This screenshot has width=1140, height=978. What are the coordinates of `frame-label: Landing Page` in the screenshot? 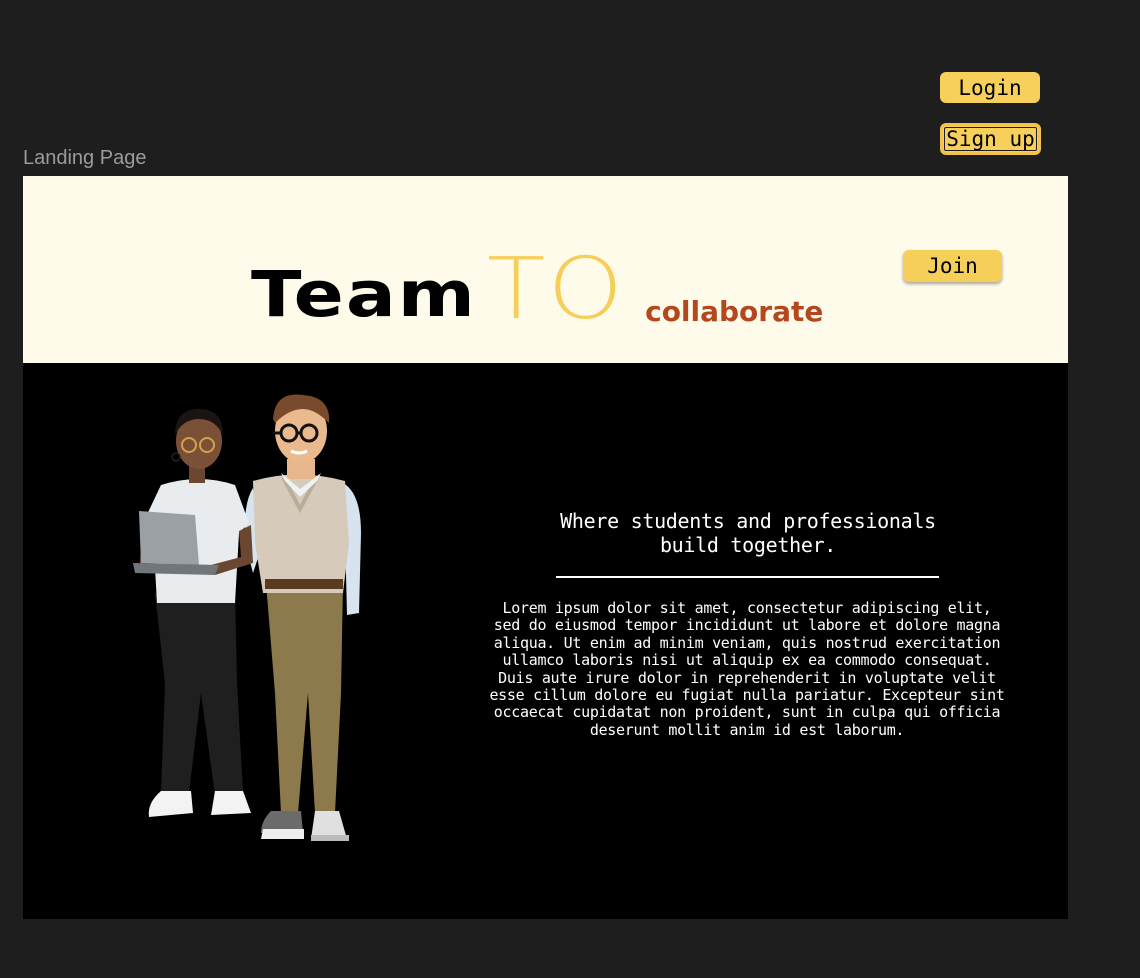 It's located at (84, 158).